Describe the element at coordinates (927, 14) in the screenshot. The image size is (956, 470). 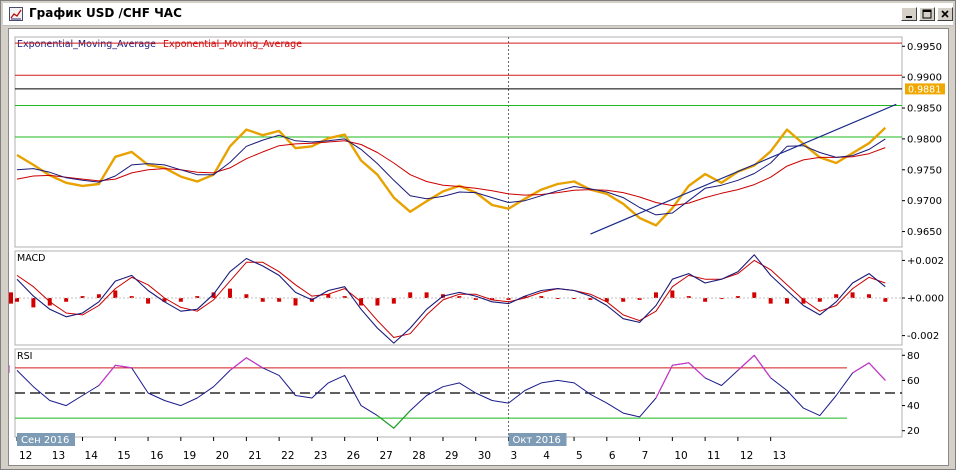
I see `maximize-button` at that location.